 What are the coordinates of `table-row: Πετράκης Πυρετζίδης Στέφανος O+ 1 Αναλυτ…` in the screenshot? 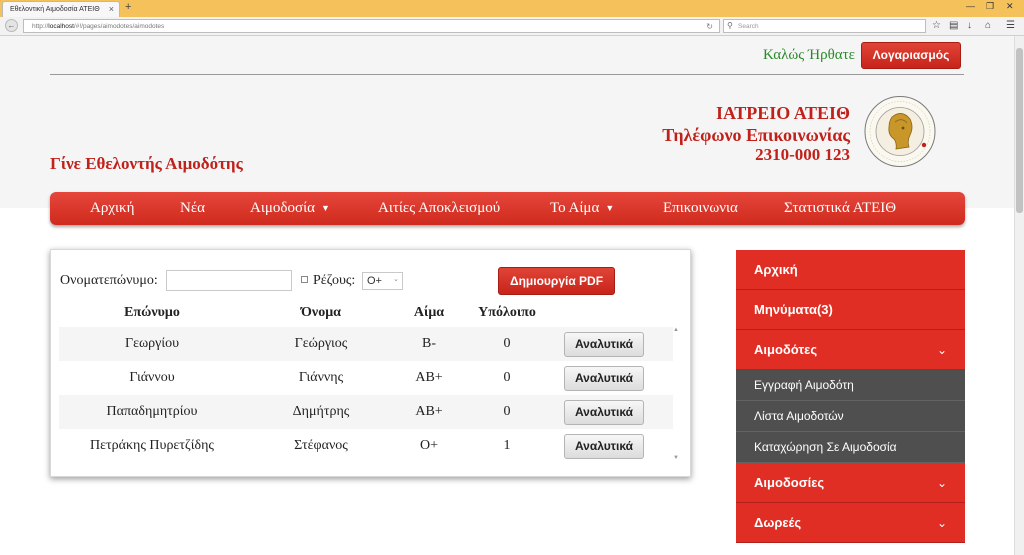 It's located at (366, 446).